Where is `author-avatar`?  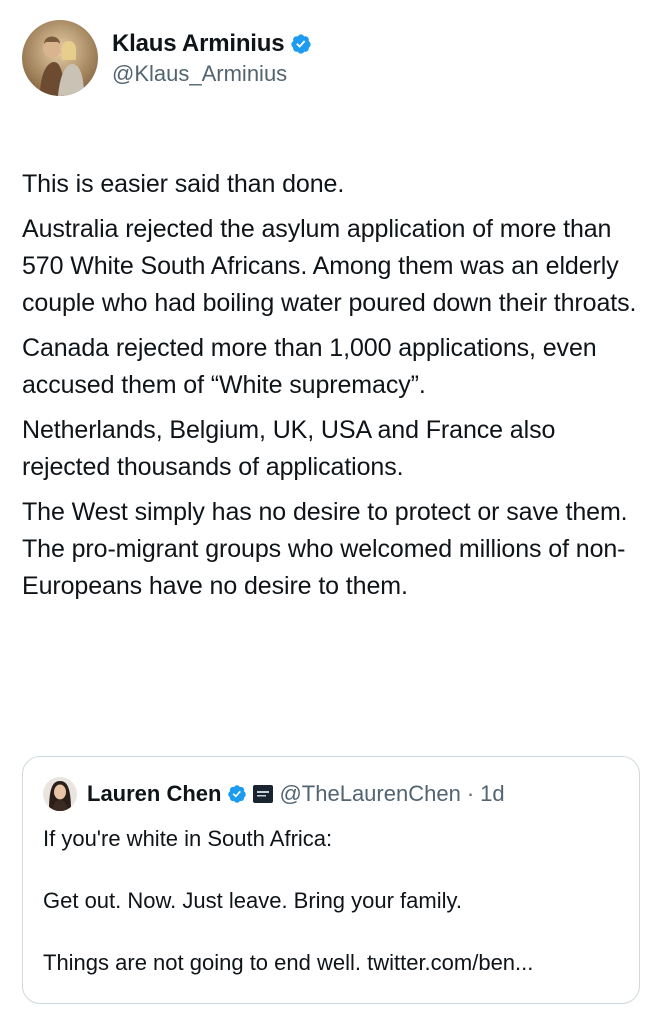
author-avatar is located at coordinates (60, 58).